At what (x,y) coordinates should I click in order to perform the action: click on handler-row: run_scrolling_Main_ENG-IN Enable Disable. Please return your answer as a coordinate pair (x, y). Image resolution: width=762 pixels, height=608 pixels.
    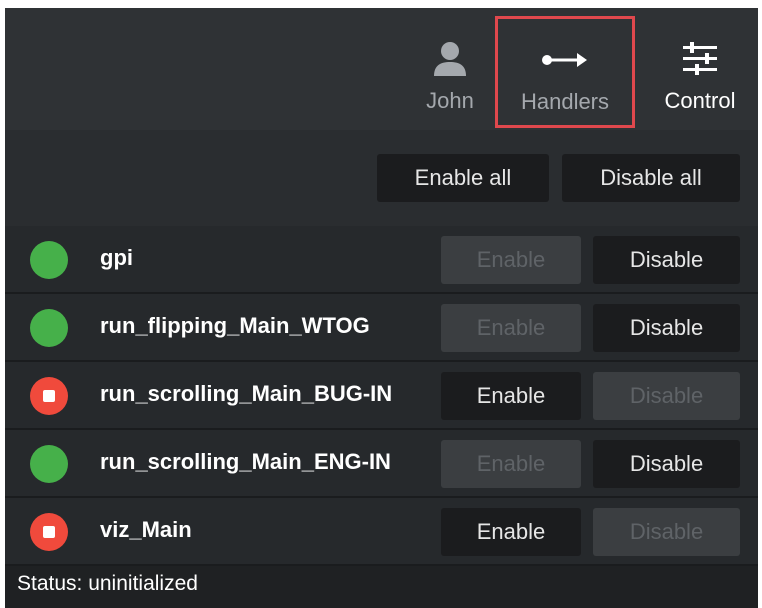
    Looking at the image, I should click on (381, 464).